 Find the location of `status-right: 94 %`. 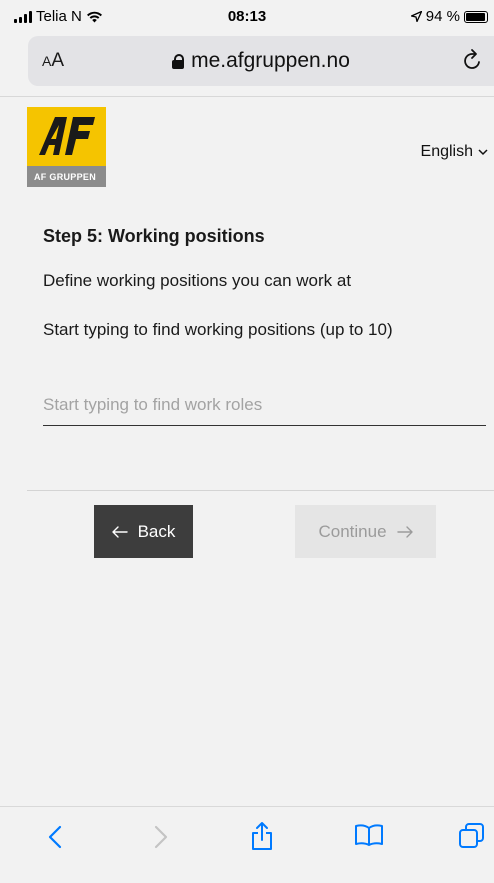

status-right: 94 % is located at coordinates (449, 16).